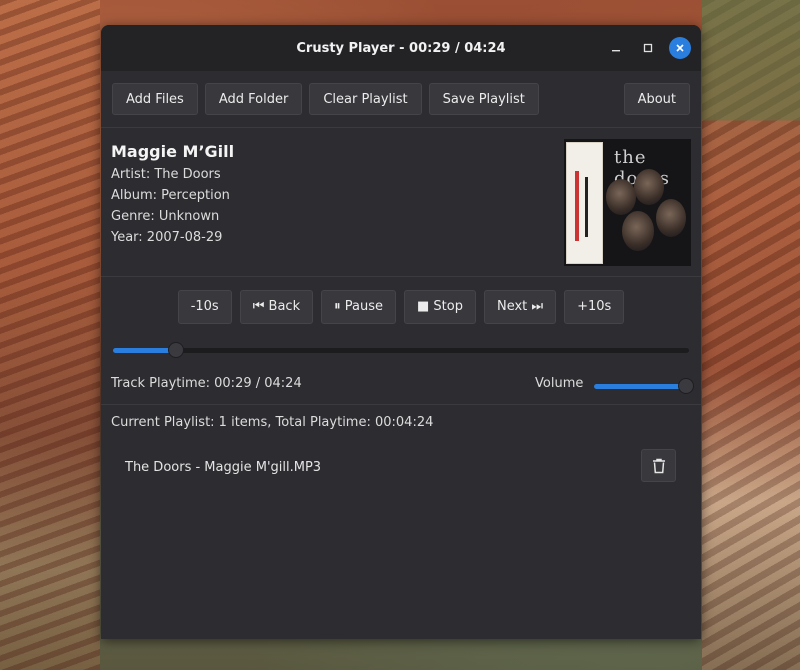 The height and width of the screenshot is (670, 800). Describe the element at coordinates (559, 383) in the screenshot. I see `volume-label: Volume` at that location.